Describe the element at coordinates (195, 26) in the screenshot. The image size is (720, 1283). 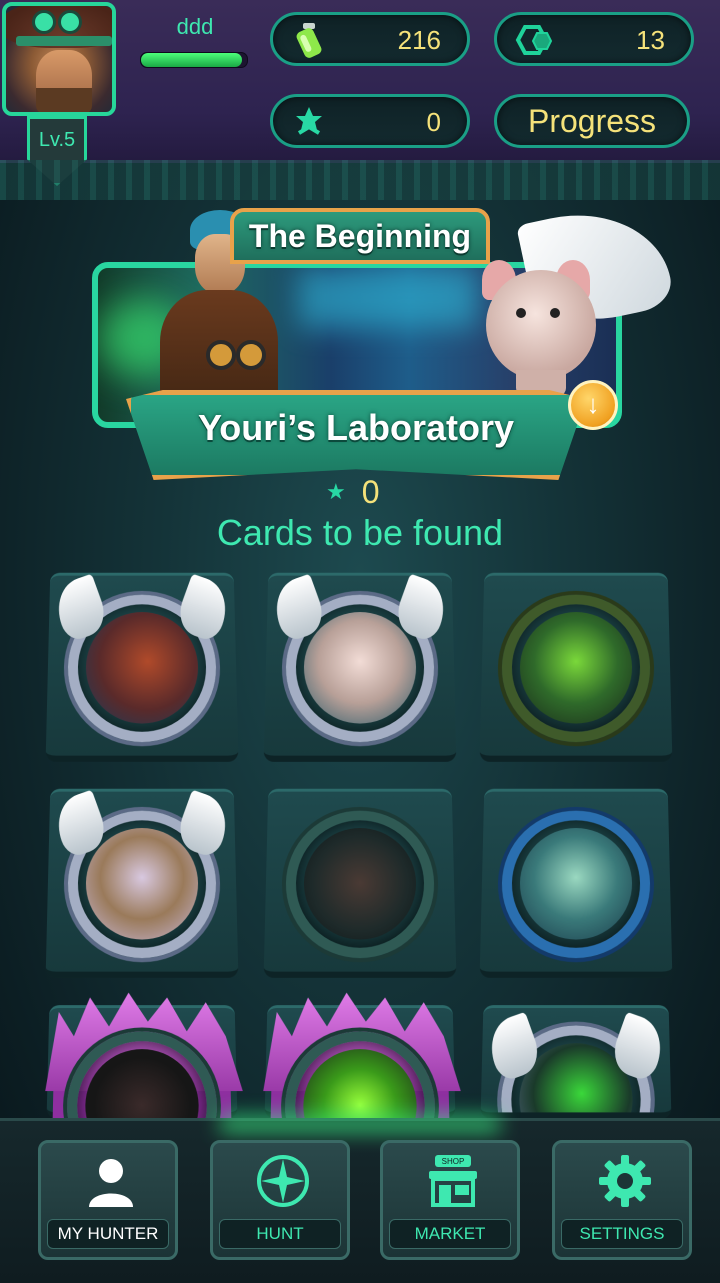
I see `player-name: ddd` at that location.